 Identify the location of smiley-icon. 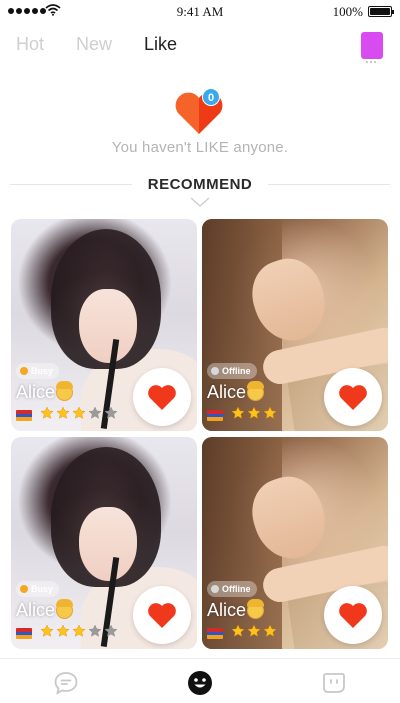
(200, 683).